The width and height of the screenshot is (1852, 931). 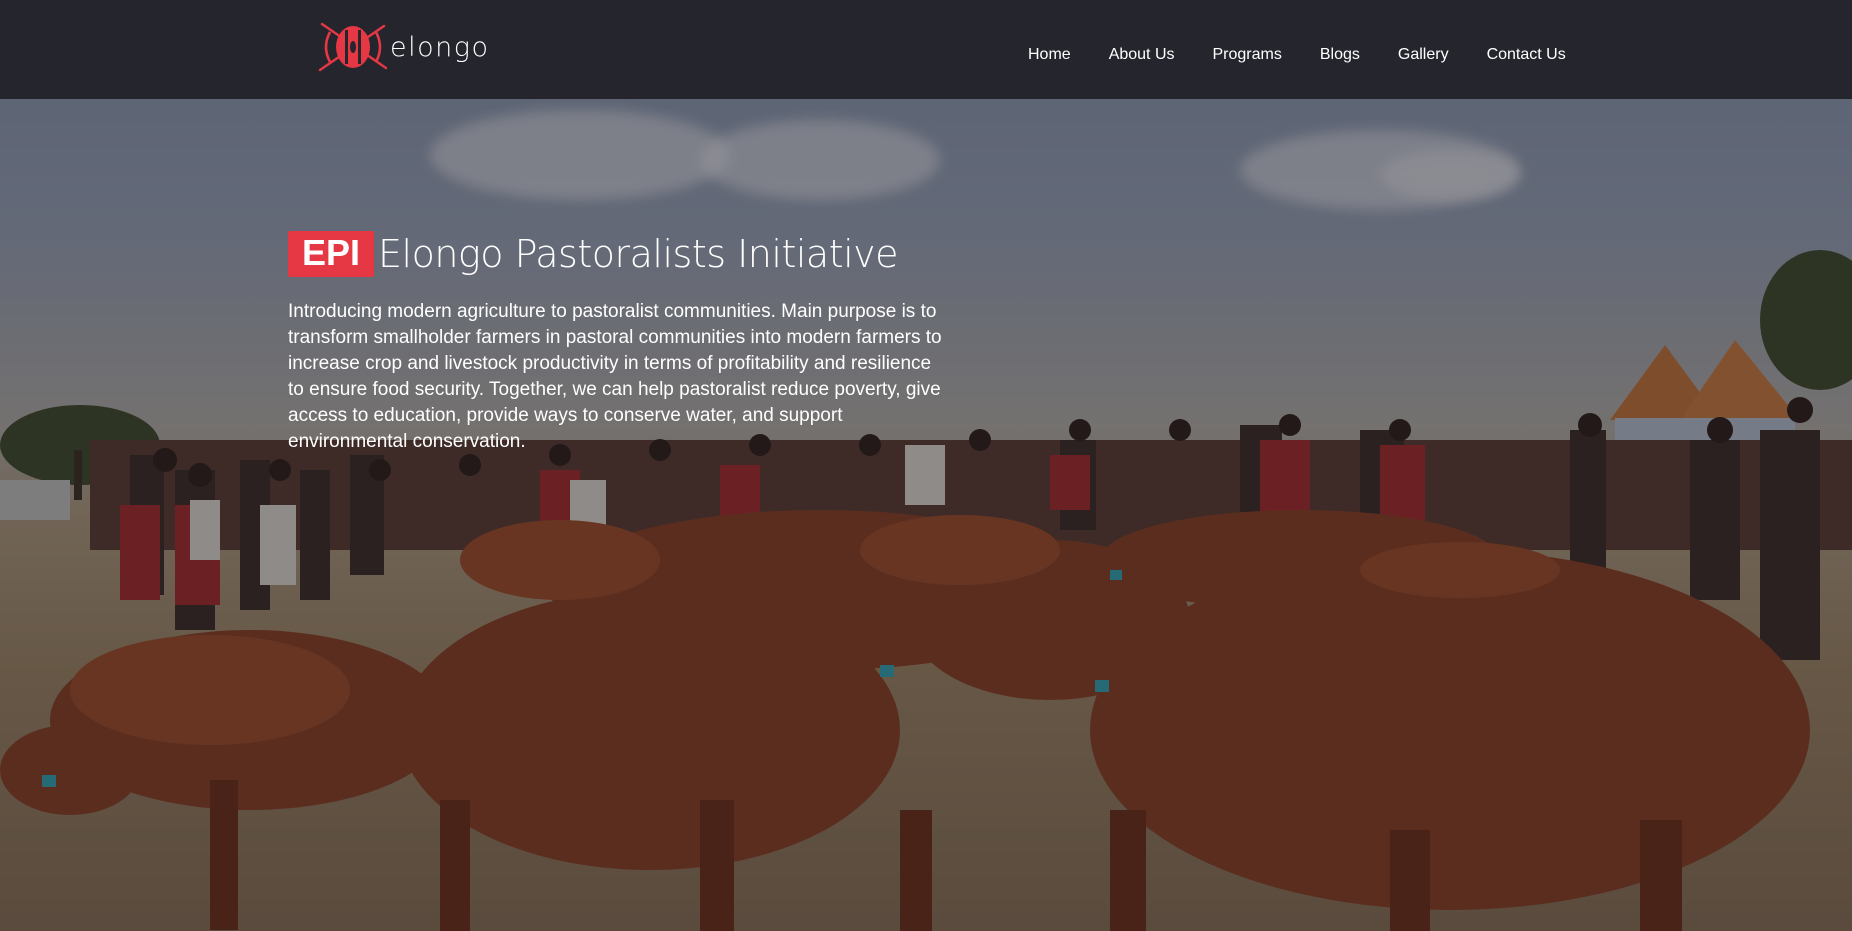 What do you see at coordinates (1247, 55) in the screenshot?
I see `nav-programs-link: Programs` at bounding box center [1247, 55].